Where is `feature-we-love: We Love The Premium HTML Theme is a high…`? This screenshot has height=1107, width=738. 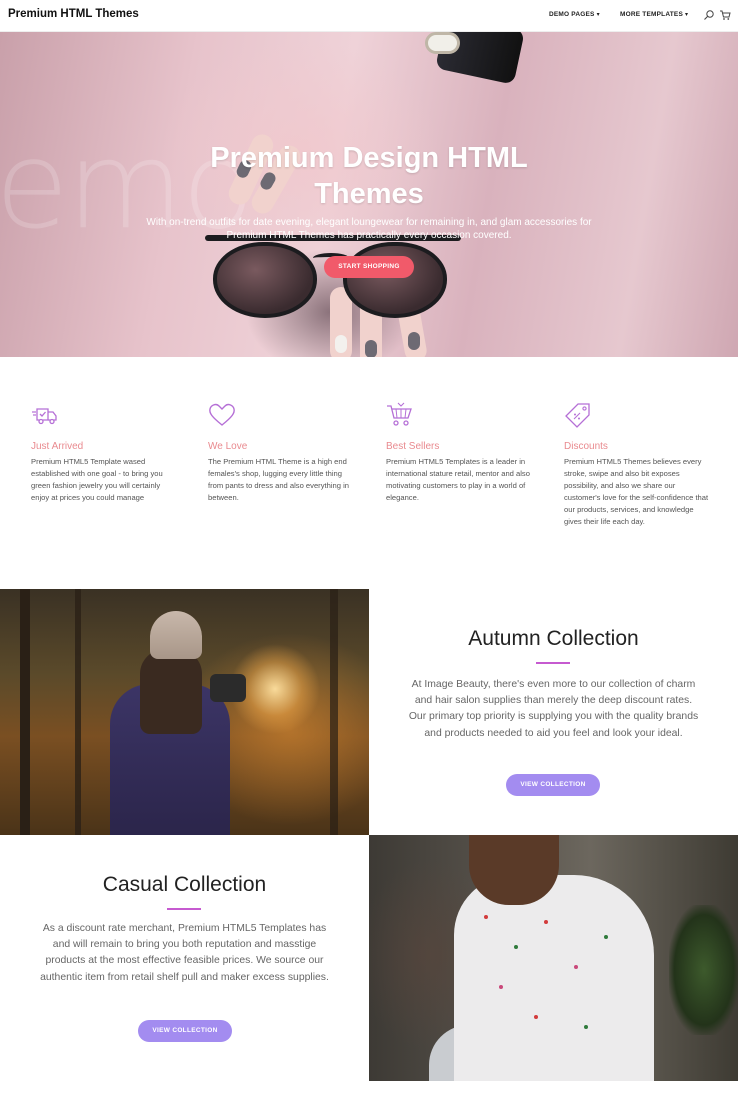
feature-we-love: We Love The Premium HTML Theme is a high… is located at coordinates (282, 453).